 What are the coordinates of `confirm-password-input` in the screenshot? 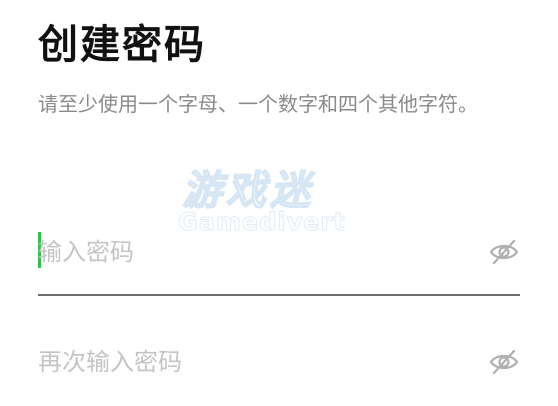 It's located at (253, 362).